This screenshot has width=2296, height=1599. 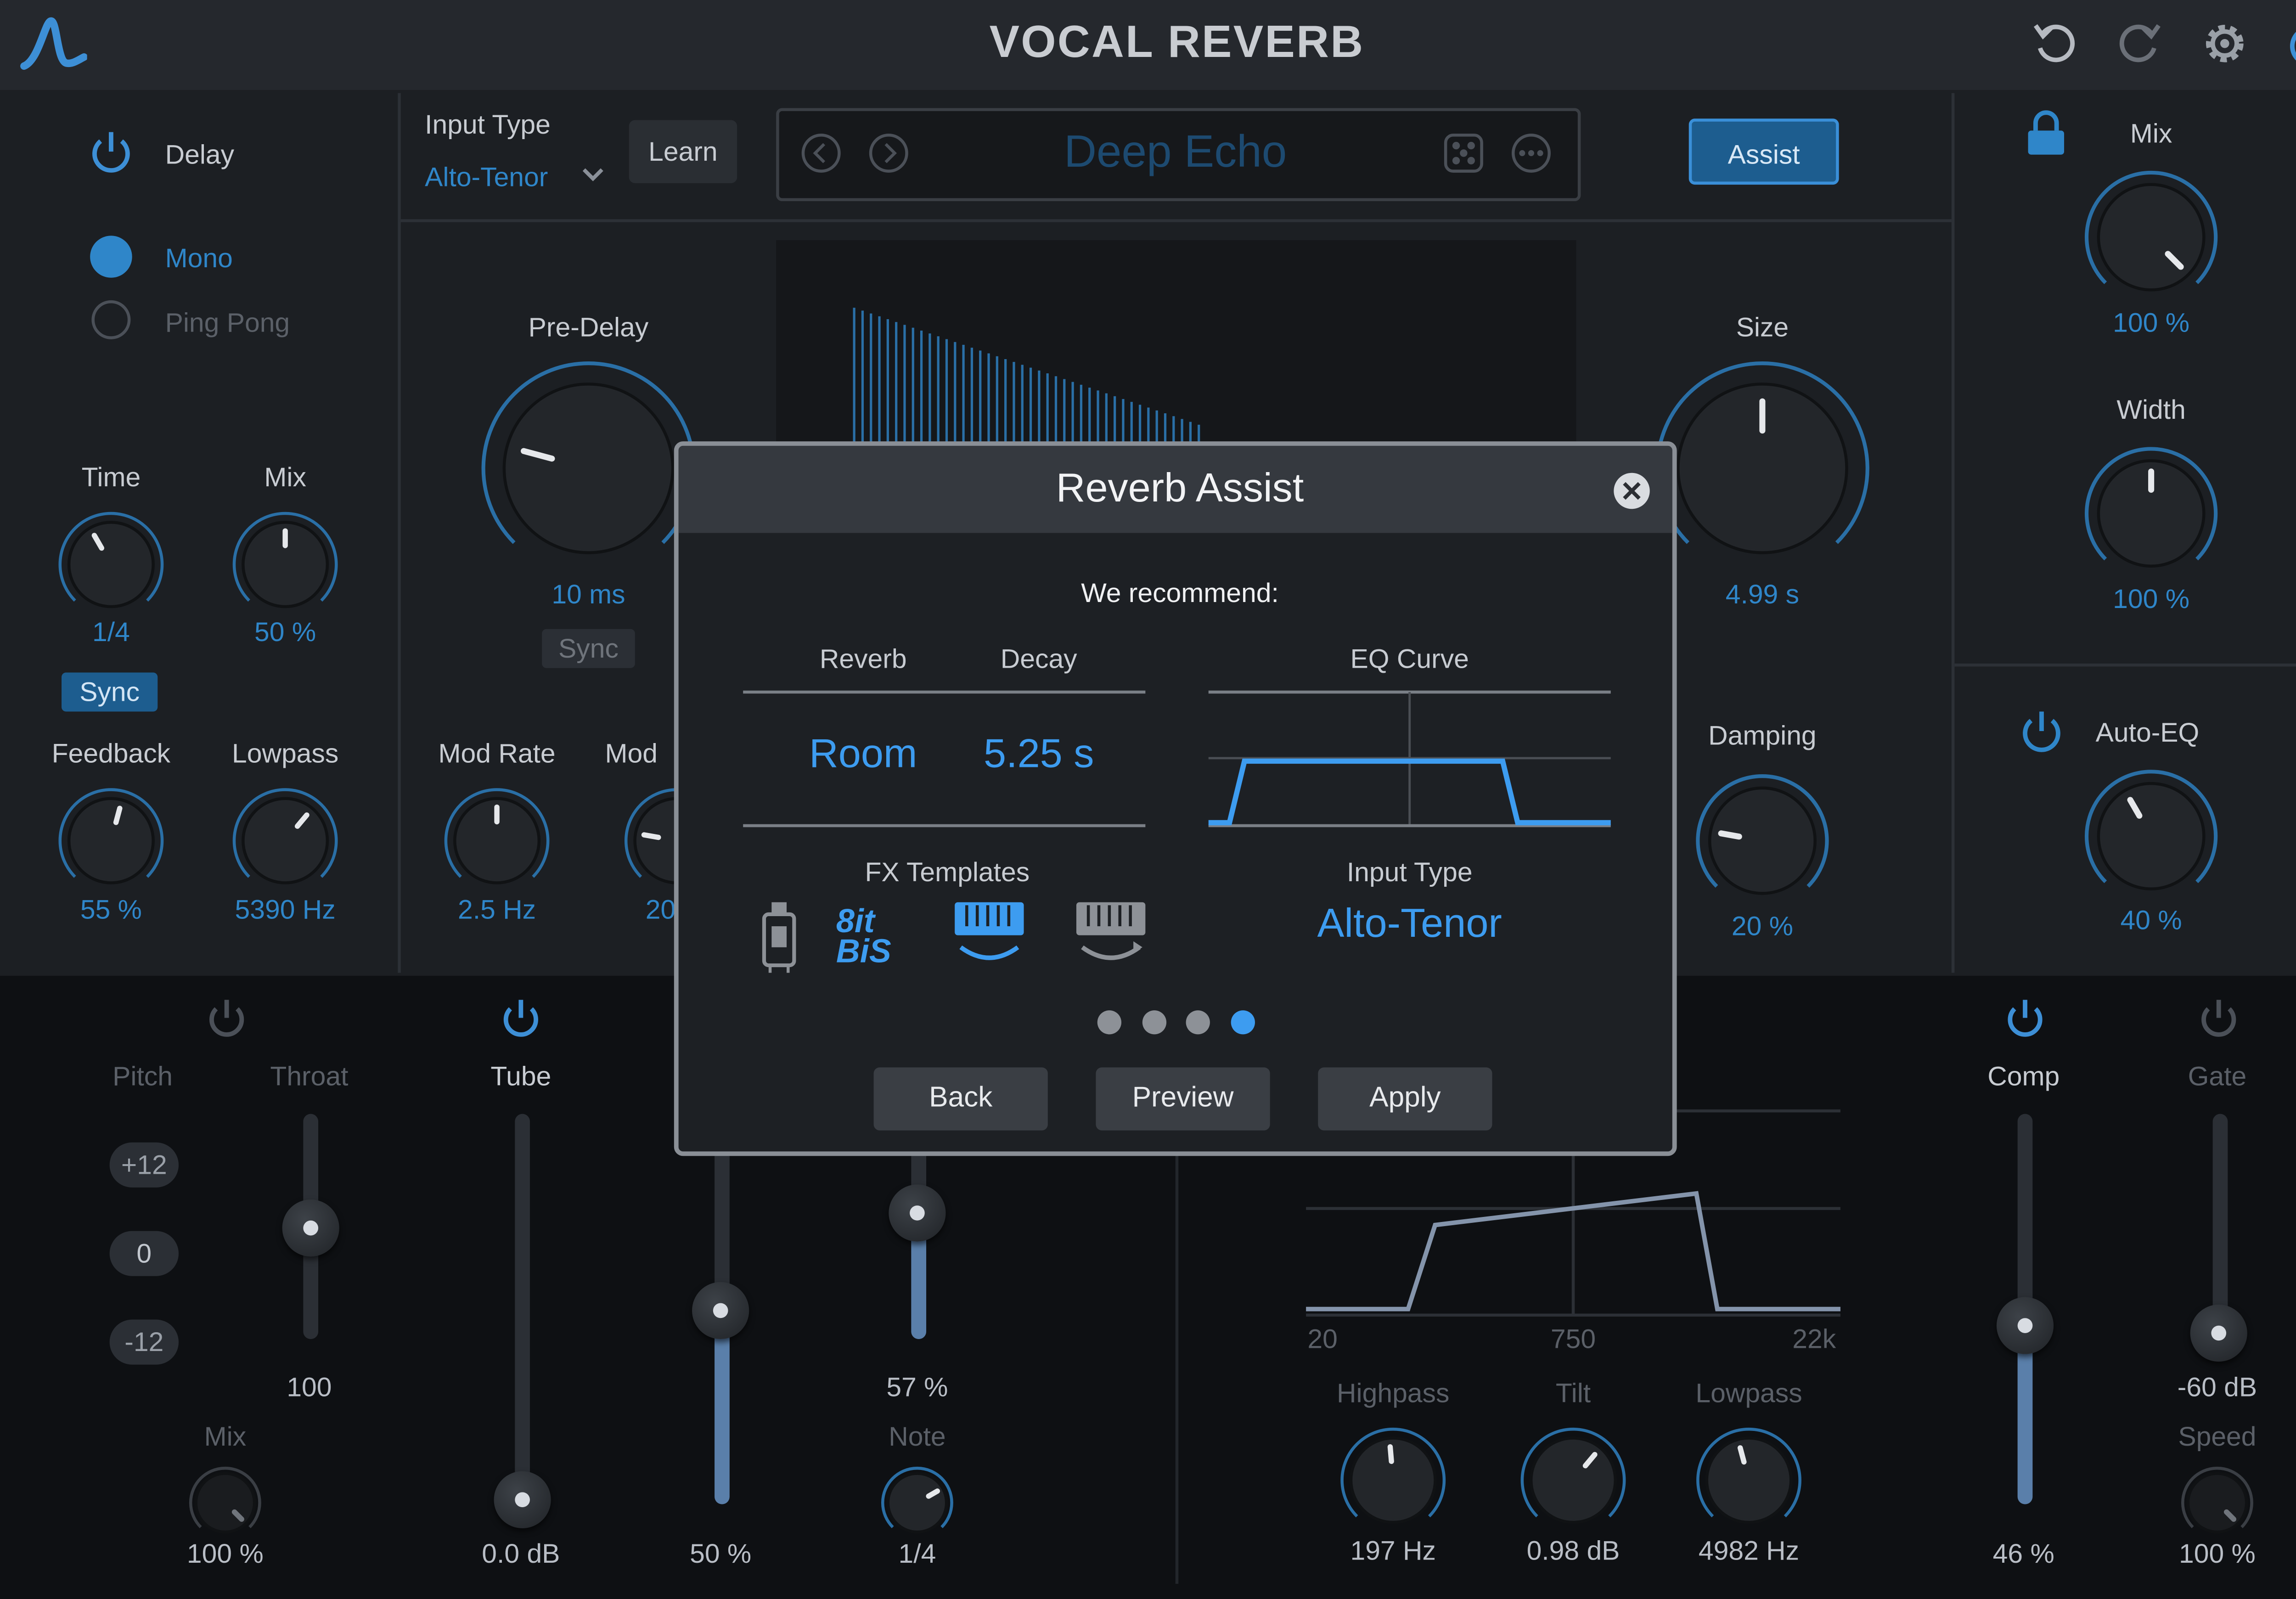 What do you see at coordinates (1763, 151) in the screenshot?
I see `assist-button: Assist` at bounding box center [1763, 151].